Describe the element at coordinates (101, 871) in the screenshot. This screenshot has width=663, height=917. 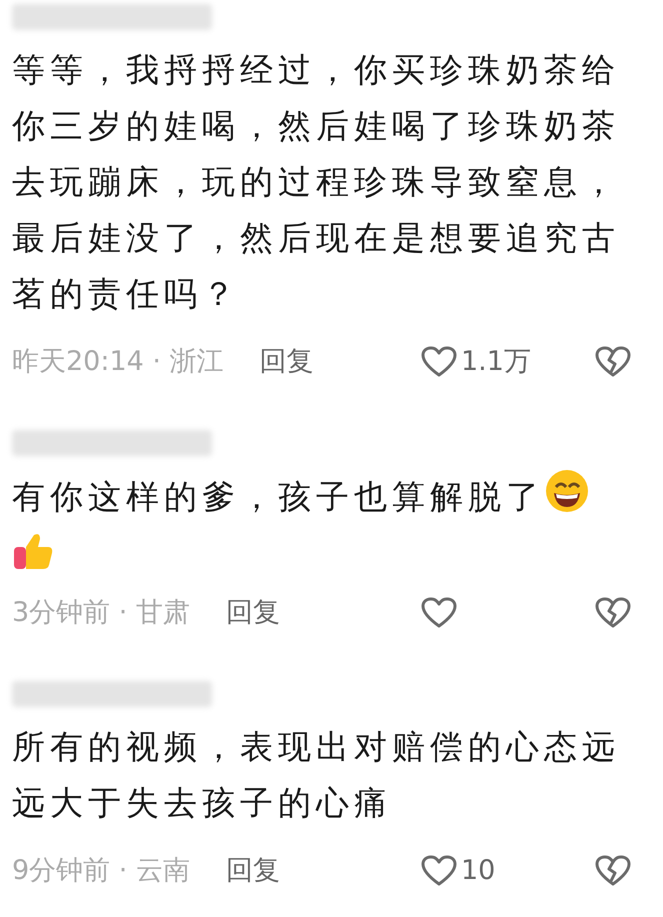
I see `timestamp-location: 9分钟前 · 云南` at that location.